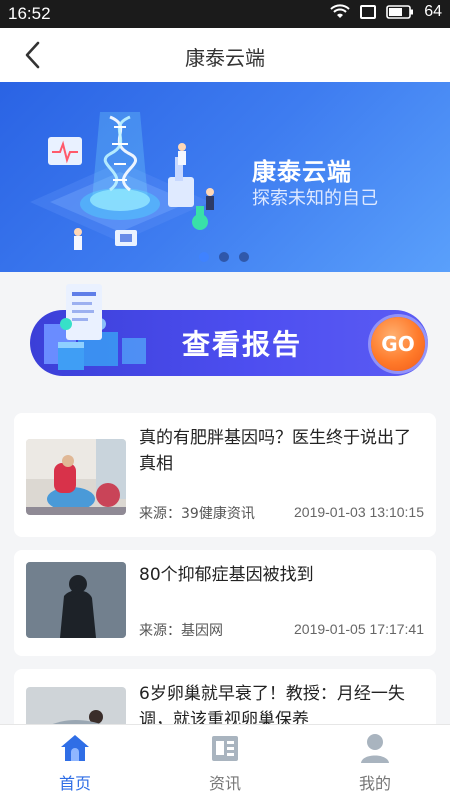  I want to click on tab-profile-label: 我的, so click(374, 783).